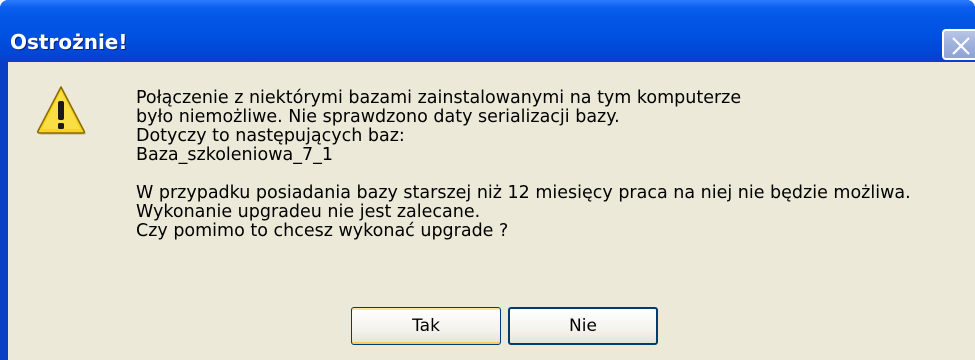 Image resolution: width=975 pixels, height=360 pixels. I want to click on yes-button: Tak, so click(426, 326).